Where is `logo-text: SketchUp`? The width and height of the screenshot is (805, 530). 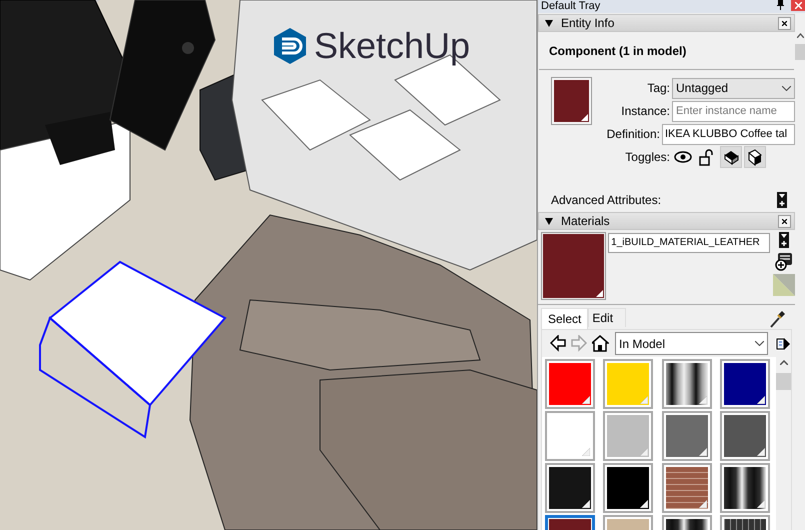
logo-text: SketchUp is located at coordinates (392, 46).